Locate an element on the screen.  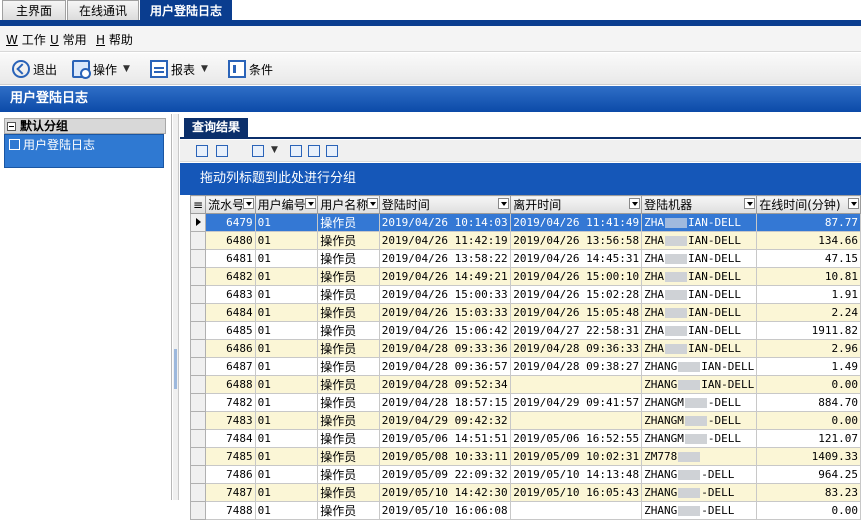
cell-machine: ZHANG IAN-DELL is located at coordinates (699, 366).